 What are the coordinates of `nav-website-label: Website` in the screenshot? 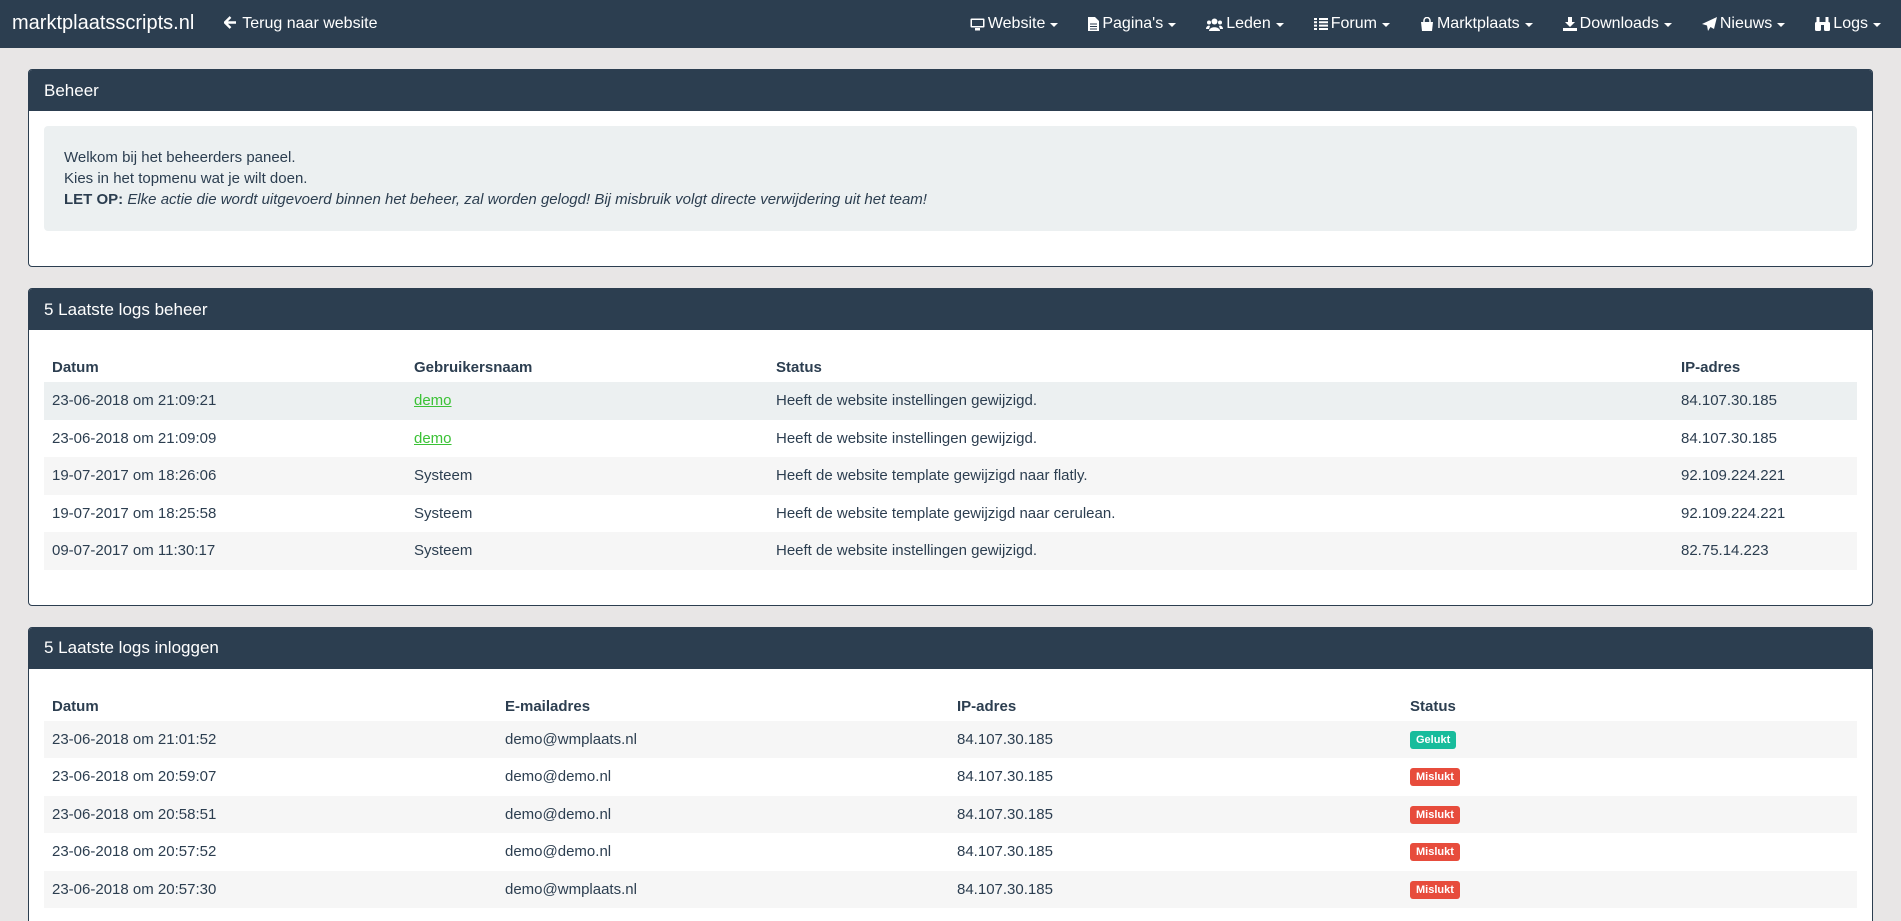 It's located at (1016, 23).